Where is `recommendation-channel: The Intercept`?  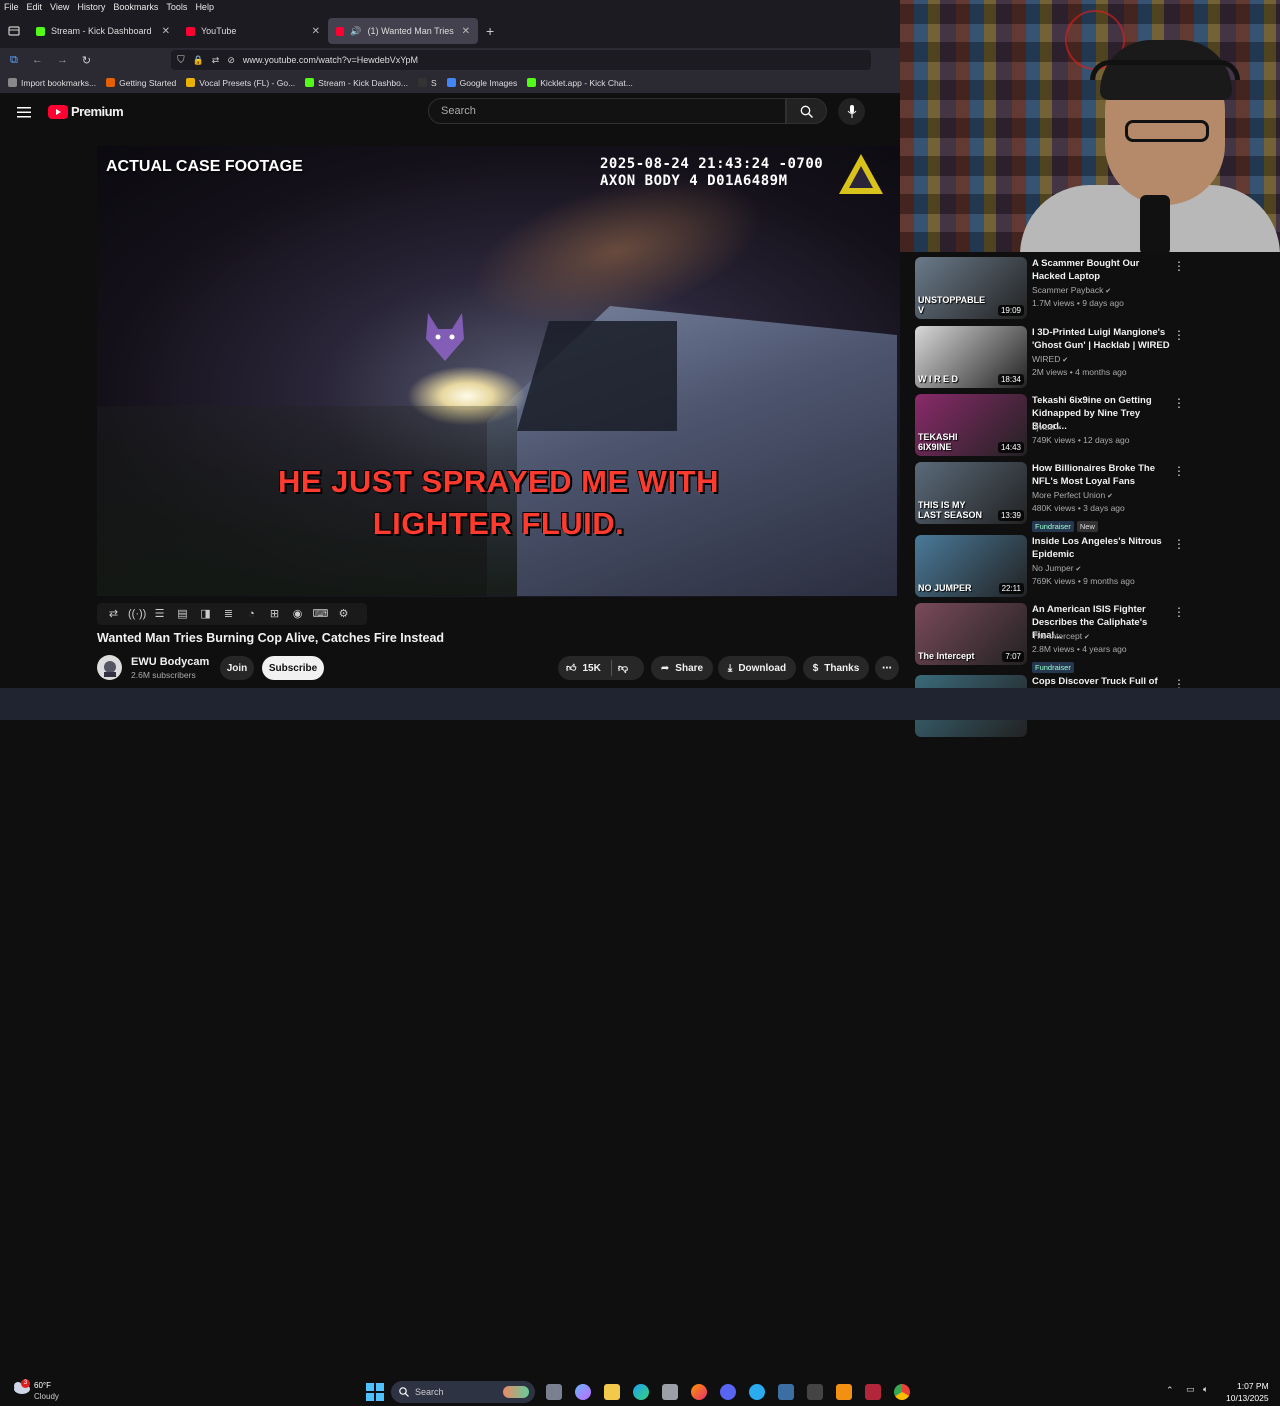
recommendation-channel: The Intercept is located at coordinates (1057, 636).